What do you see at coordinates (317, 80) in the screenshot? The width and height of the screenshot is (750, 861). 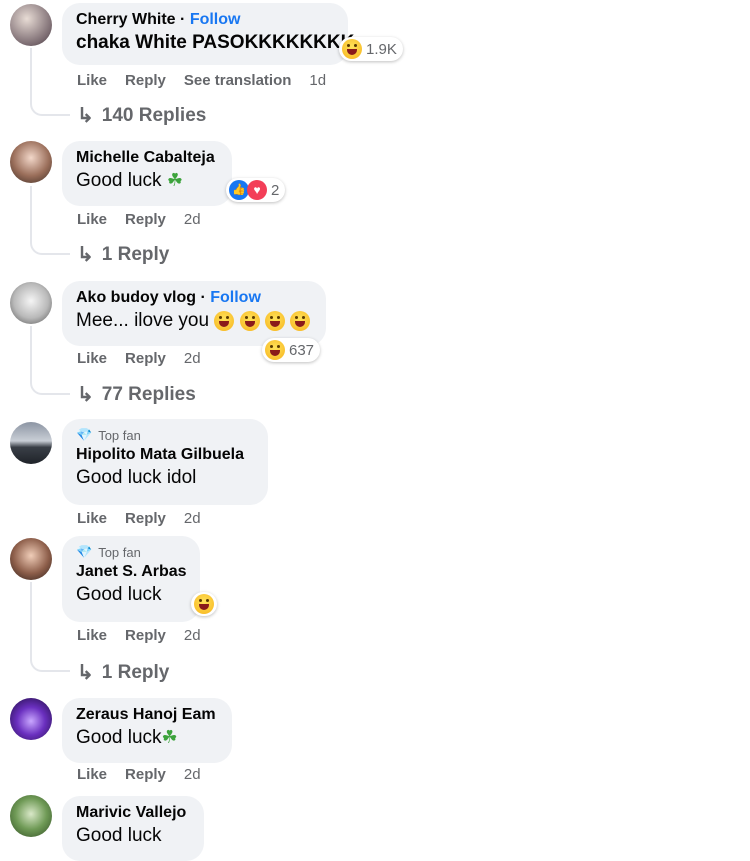 I see `timestamp: 1d` at bounding box center [317, 80].